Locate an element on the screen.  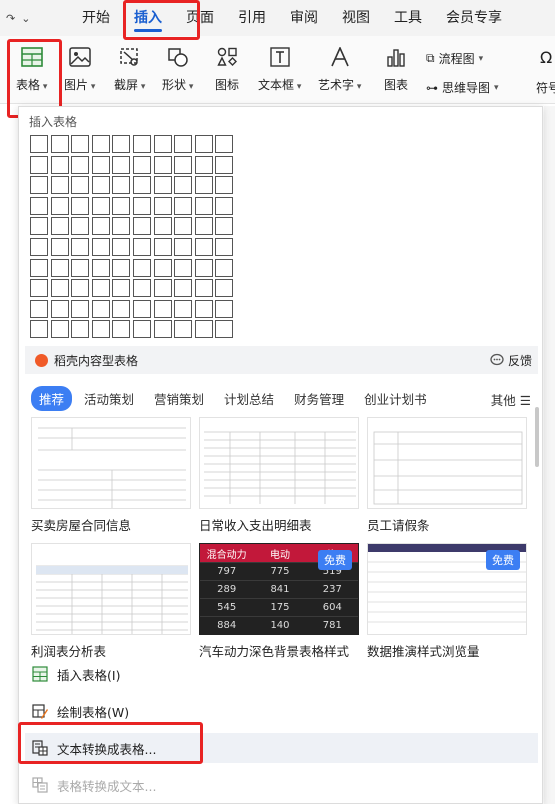
insert-table-command: 插入表格(I) is located at coordinates (281, 674).